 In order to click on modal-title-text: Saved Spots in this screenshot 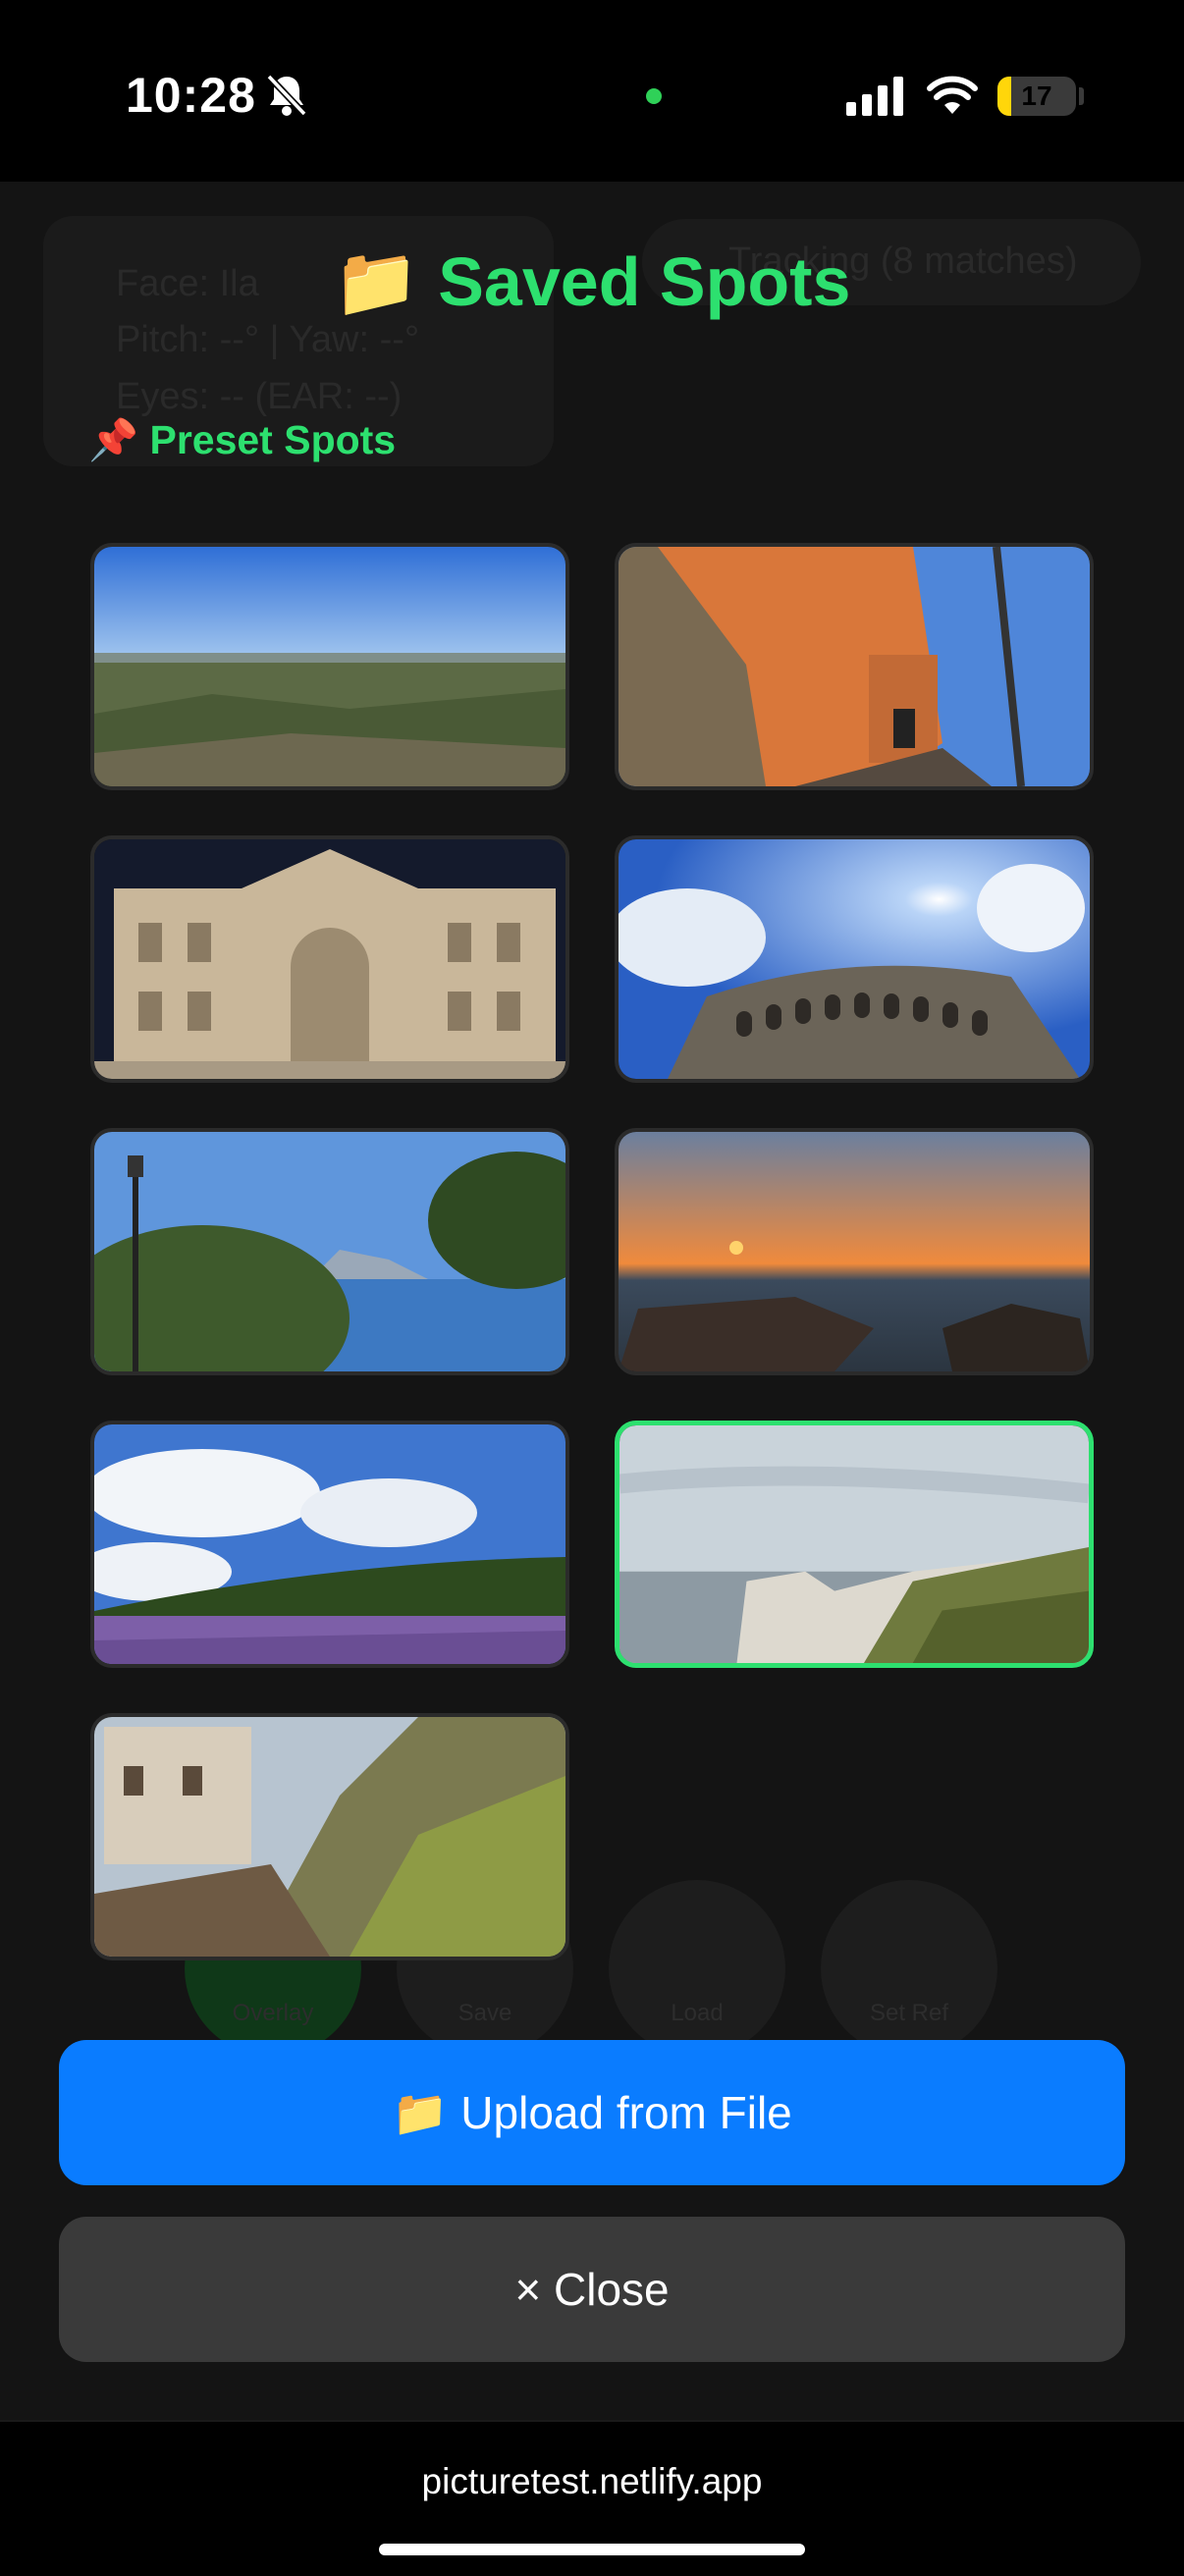, I will do `click(644, 281)`.